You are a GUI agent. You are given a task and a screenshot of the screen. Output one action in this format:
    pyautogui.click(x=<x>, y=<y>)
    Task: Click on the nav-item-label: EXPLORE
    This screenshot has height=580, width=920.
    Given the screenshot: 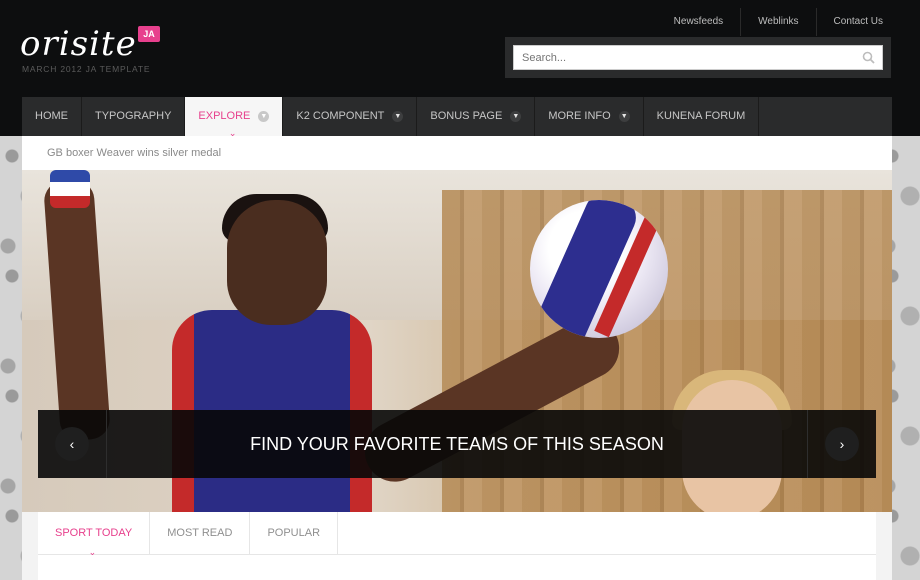 What is the action you would take?
    pyautogui.click(x=224, y=116)
    